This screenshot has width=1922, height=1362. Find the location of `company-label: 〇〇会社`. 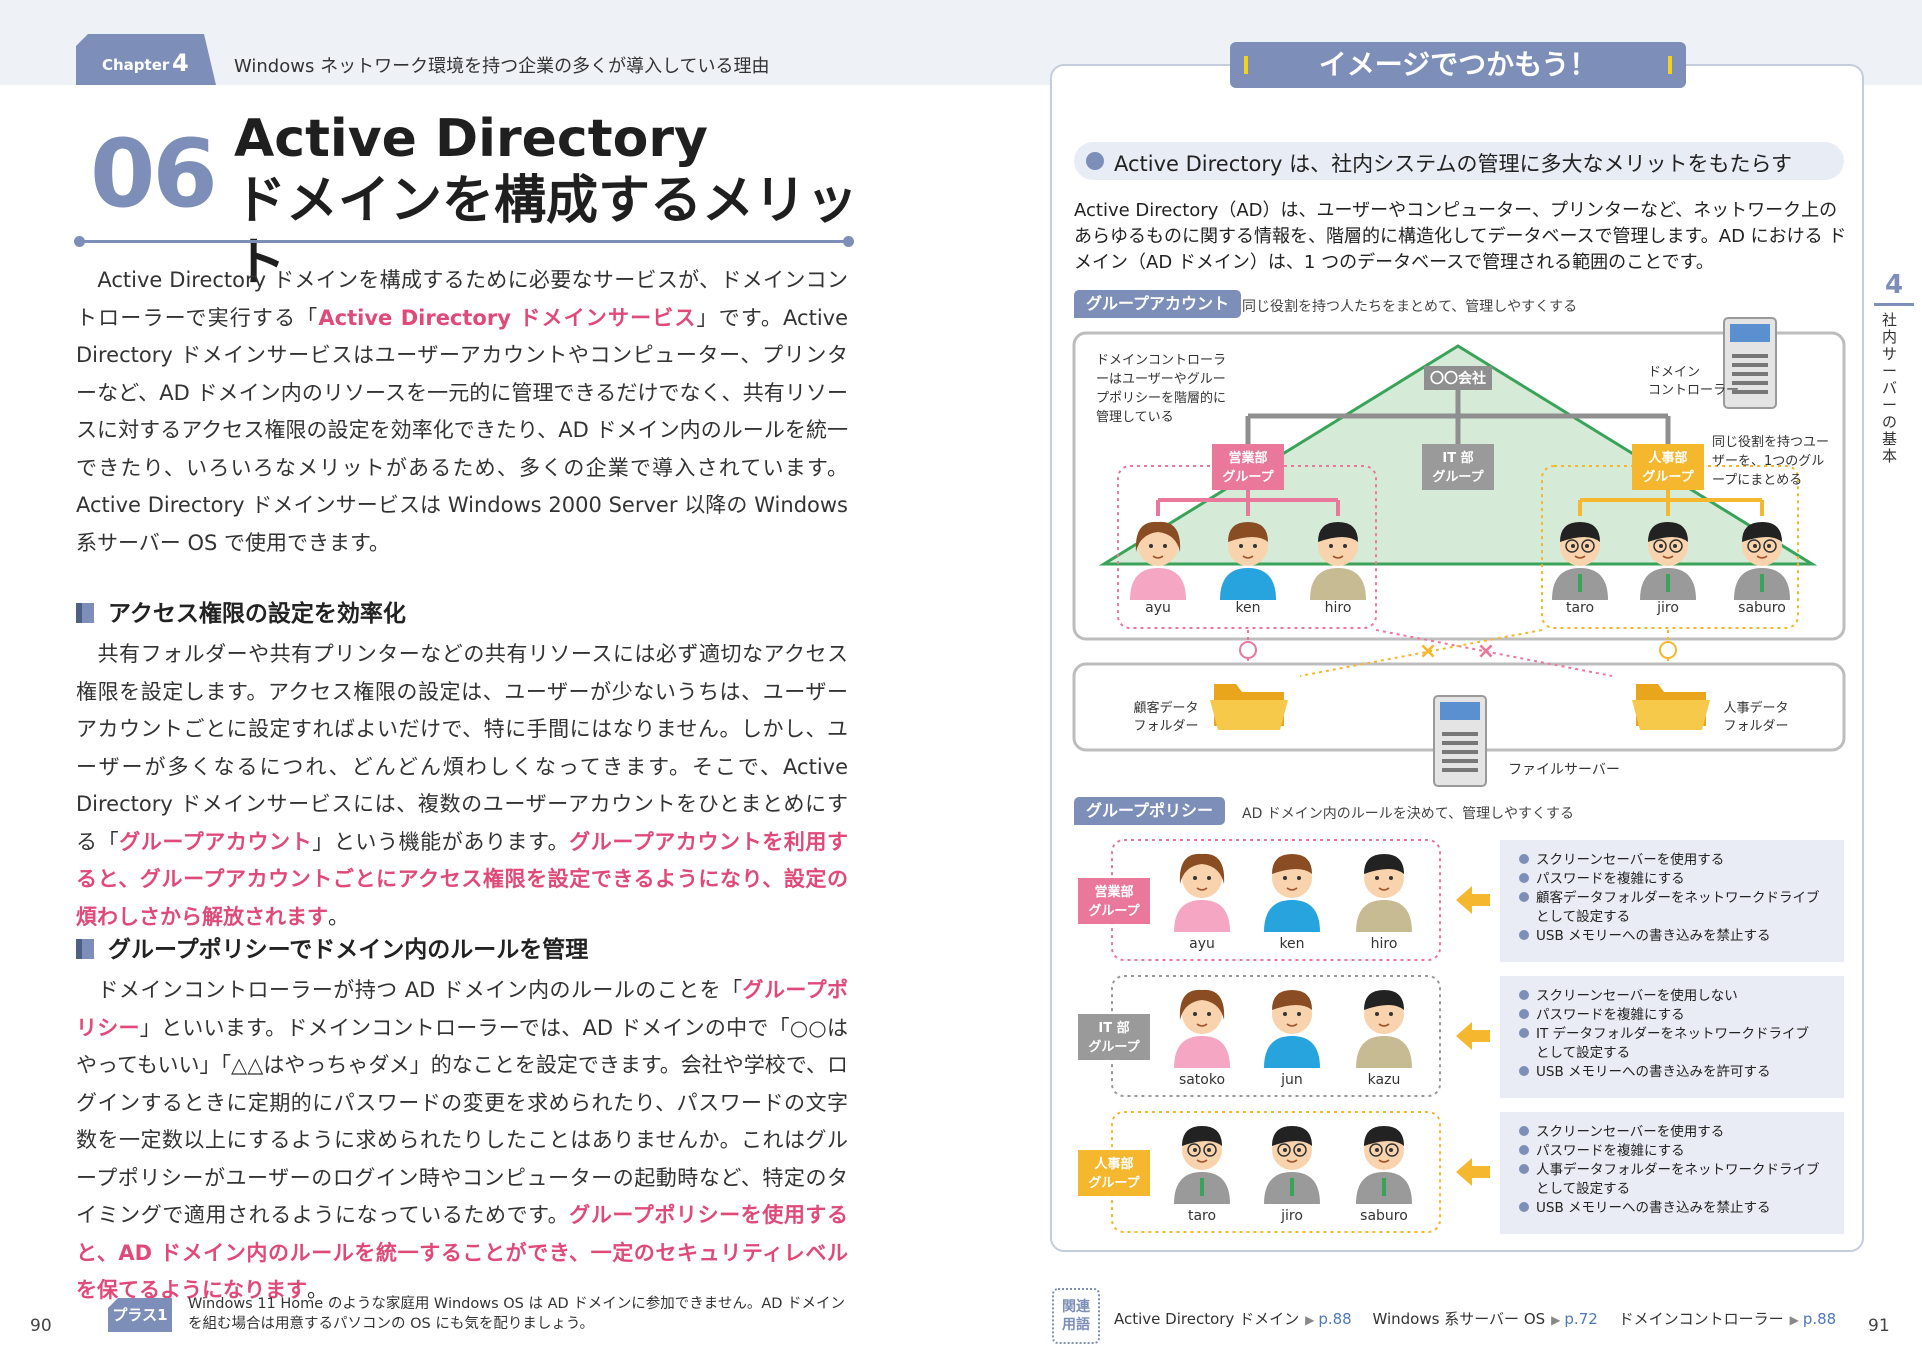

company-label: 〇〇会社 is located at coordinates (1458, 378).